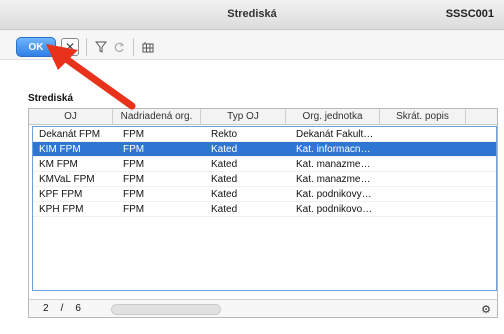 The height and width of the screenshot is (334, 504). What do you see at coordinates (61, 209) in the screenshot?
I see `cell-oj: KPH FPM` at bounding box center [61, 209].